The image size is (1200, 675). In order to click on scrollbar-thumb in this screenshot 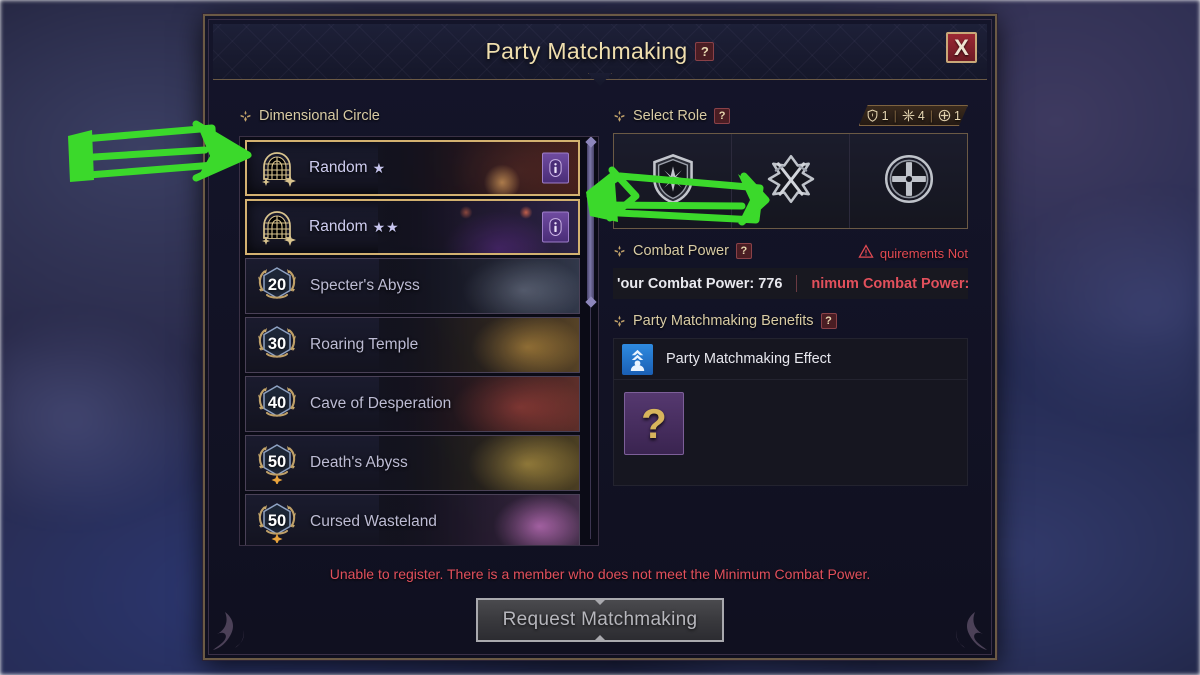, I will do `click(590, 222)`.